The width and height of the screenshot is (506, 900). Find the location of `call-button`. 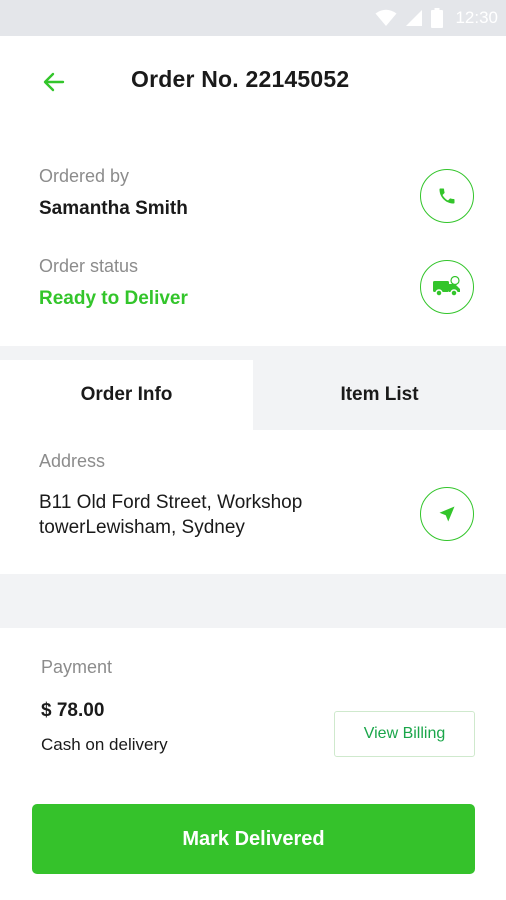

call-button is located at coordinates (447, 196).